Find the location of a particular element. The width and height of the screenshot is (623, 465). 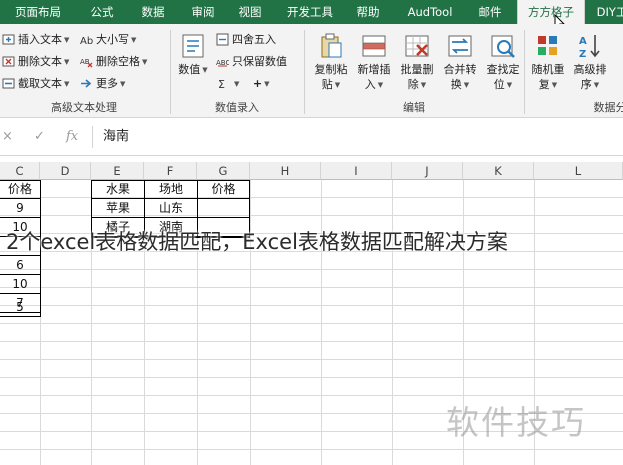

svg-text: Z is located at coordinates (582, 54).